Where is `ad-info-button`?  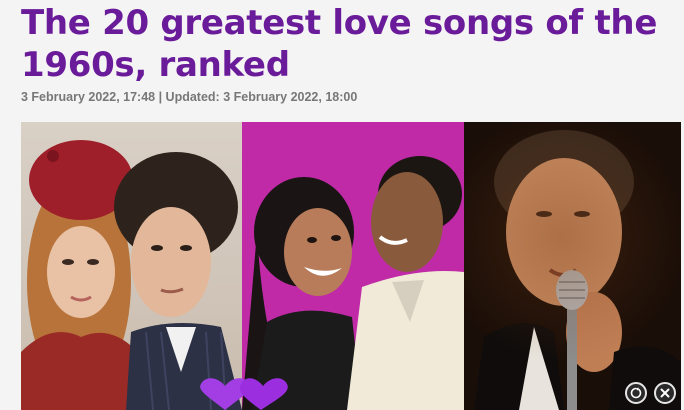 ad-info-button is located at coordinates (636, 393).